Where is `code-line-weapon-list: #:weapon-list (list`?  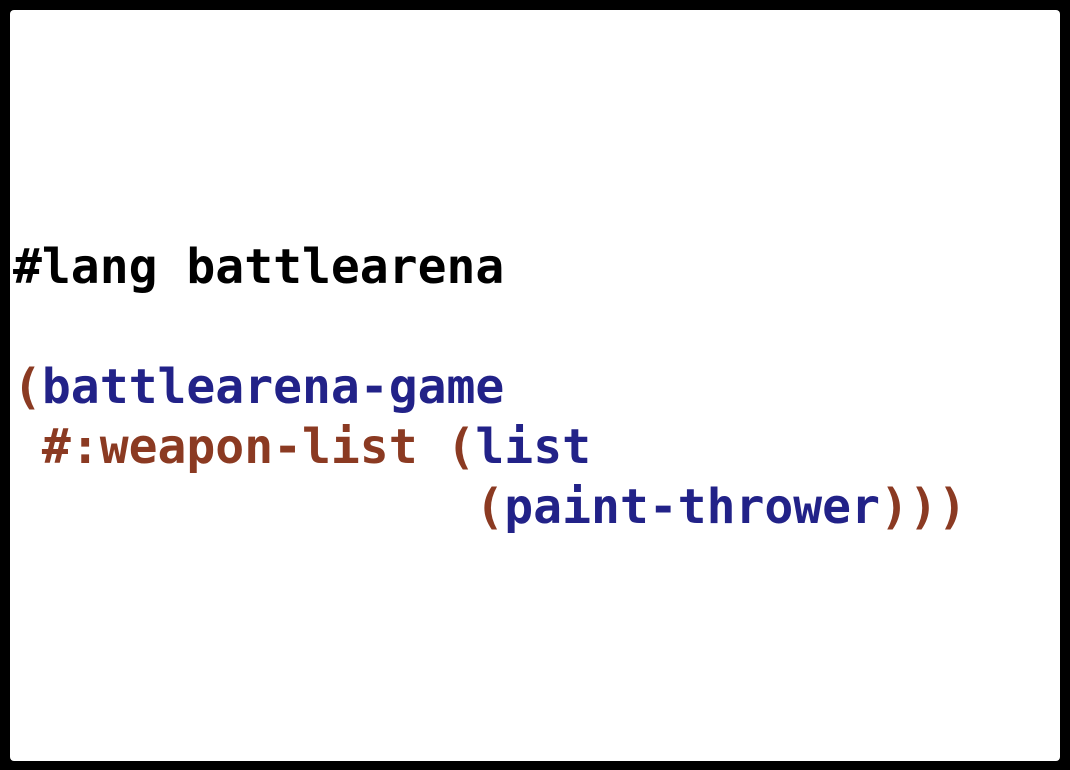 code-line-weapon-list: #:weapon-list (list is located at coordinates (490, 447).